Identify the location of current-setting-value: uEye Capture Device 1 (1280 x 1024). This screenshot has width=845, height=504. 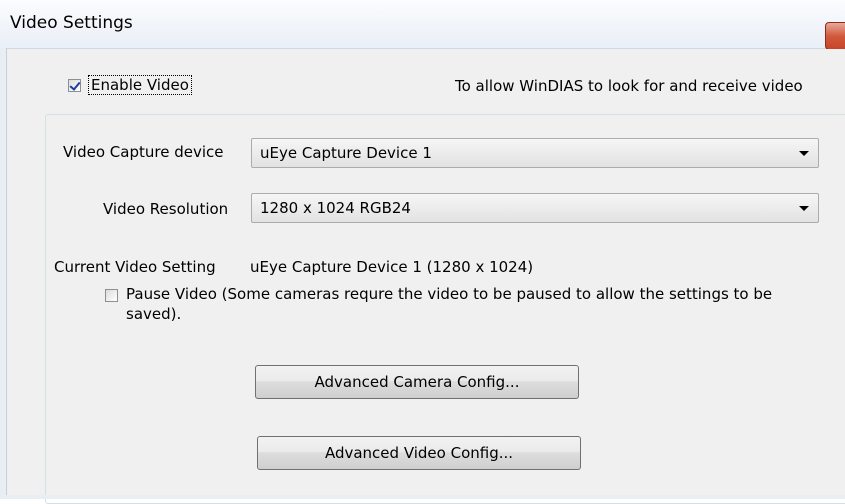
(392, 267).